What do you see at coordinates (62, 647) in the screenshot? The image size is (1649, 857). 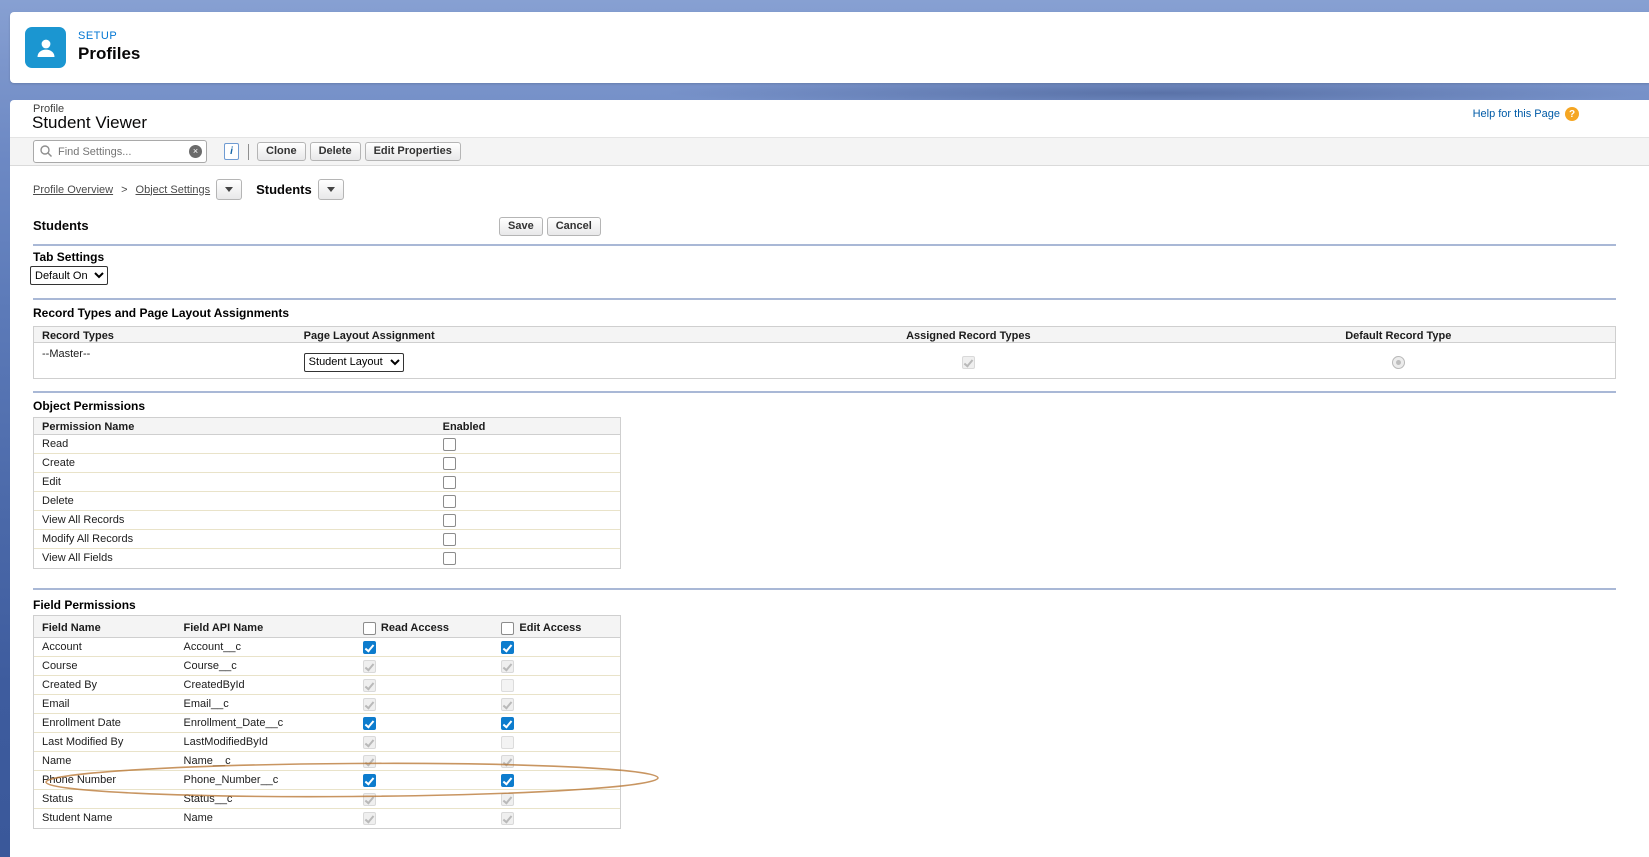 I see `field-name: Account` at bounding box center [62, 647].